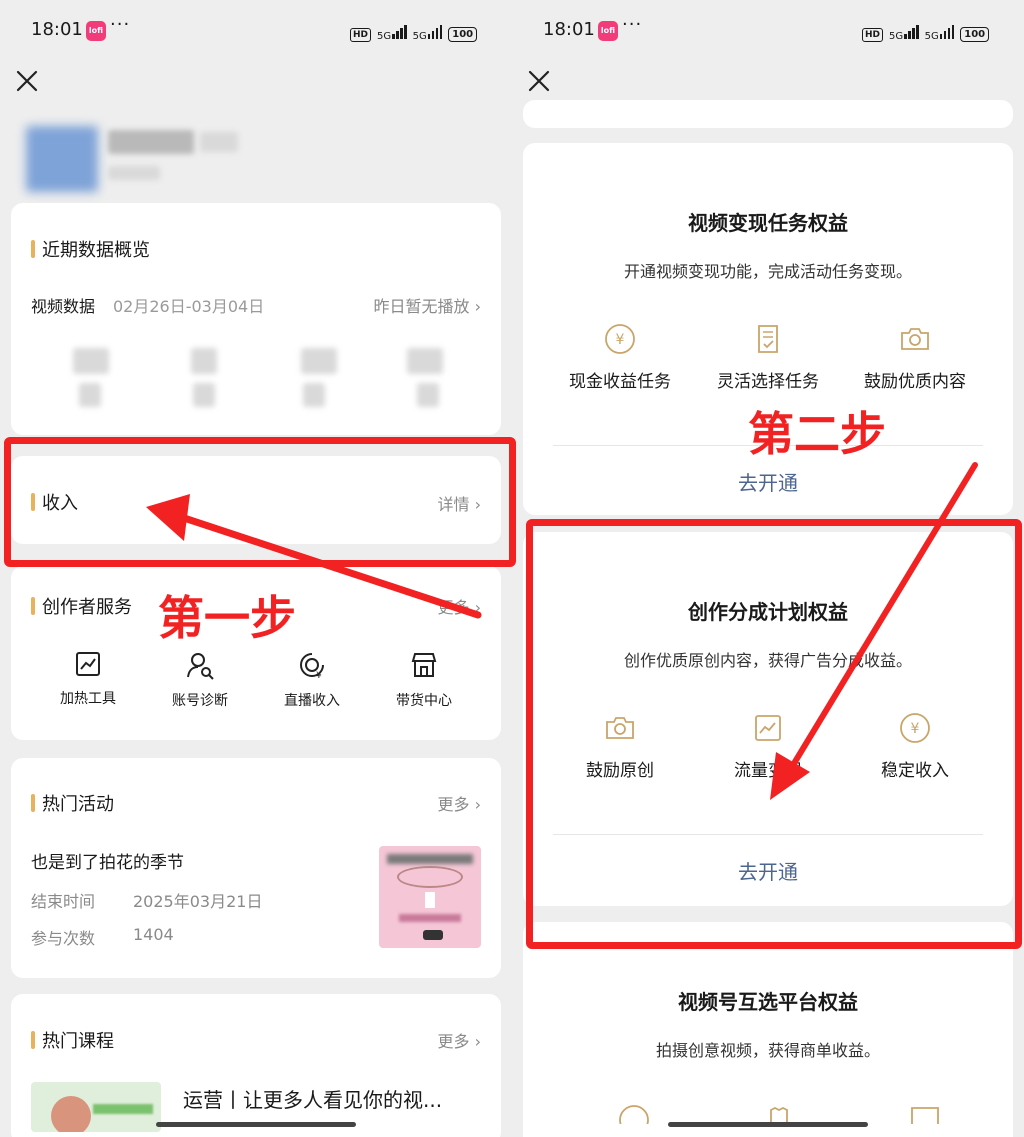 This screenshot has width=1024, height=1137. What do you see at coordinates (189, 306) in the screenshot?
I see `date-range: 02月26日-03月04日` at bounding box center [189, 306].